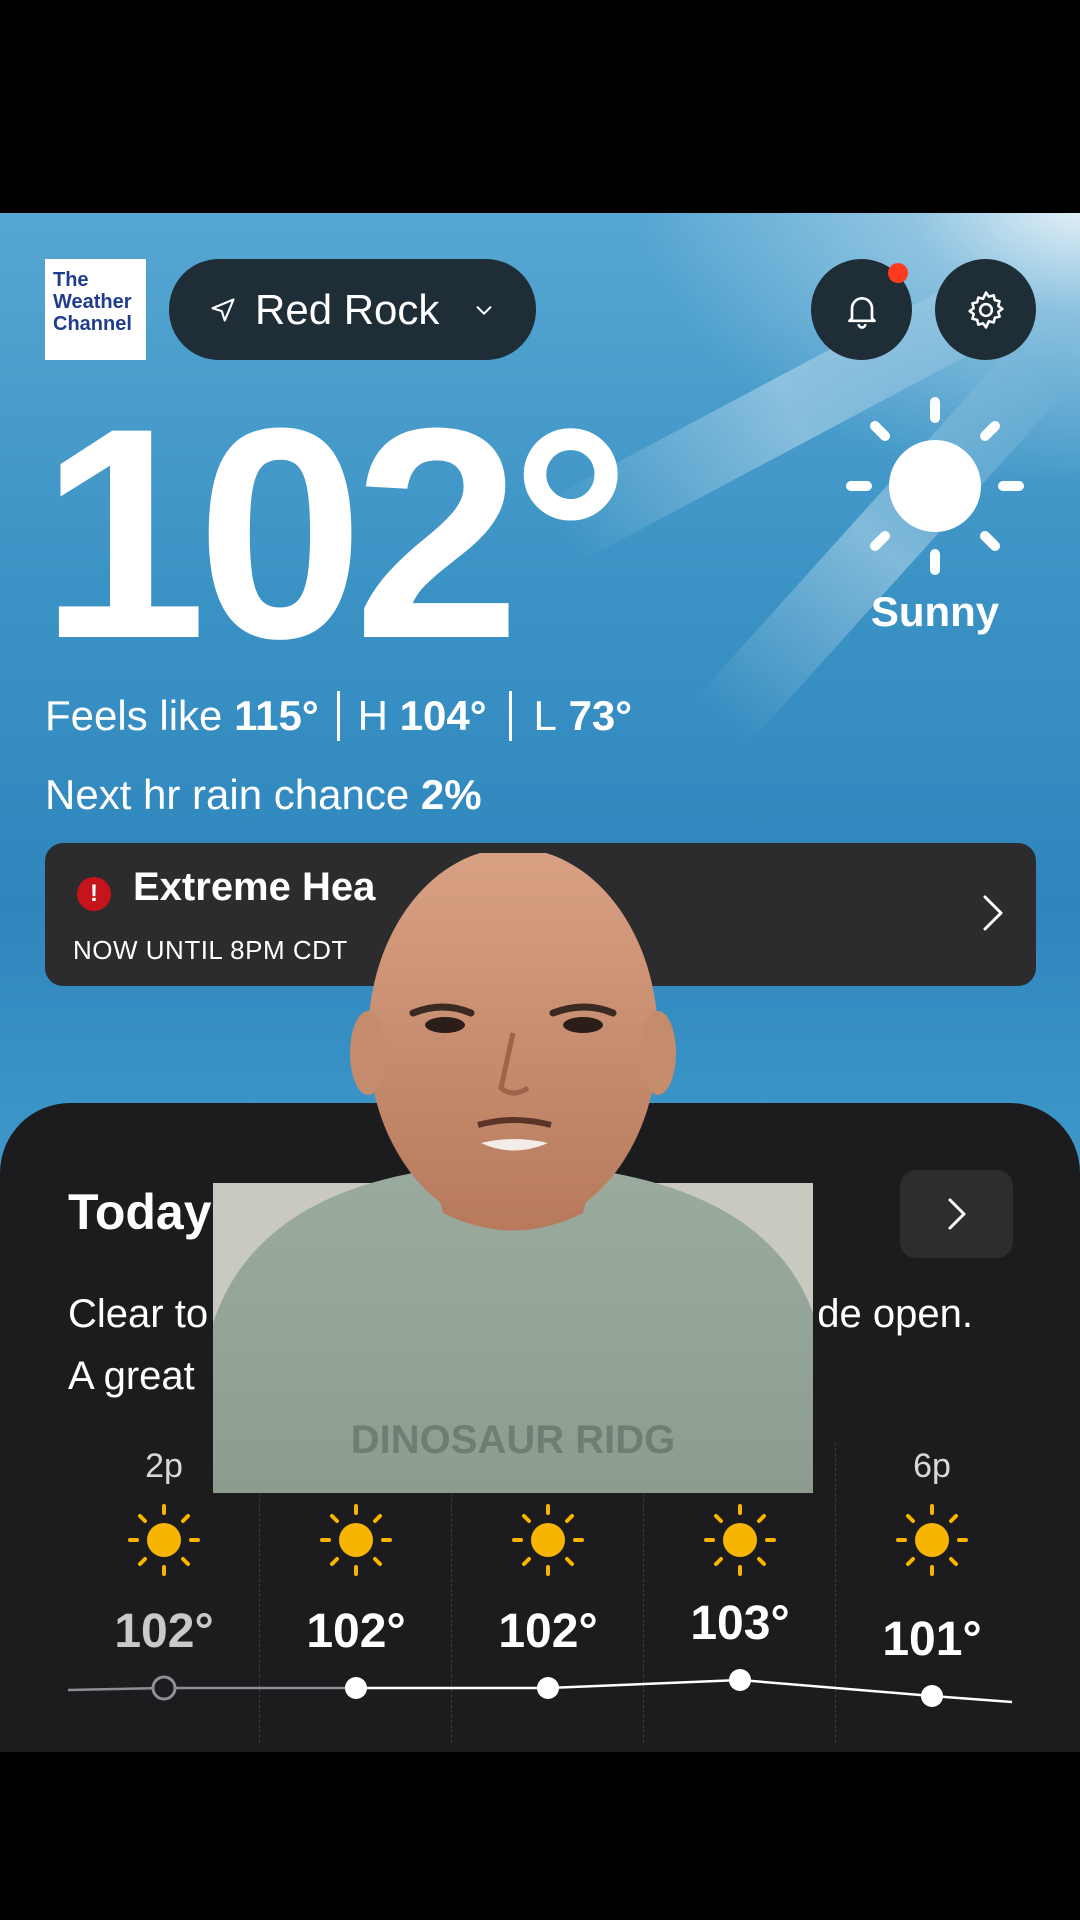  I want to click on location-arrow-icon, so click(223, 309).